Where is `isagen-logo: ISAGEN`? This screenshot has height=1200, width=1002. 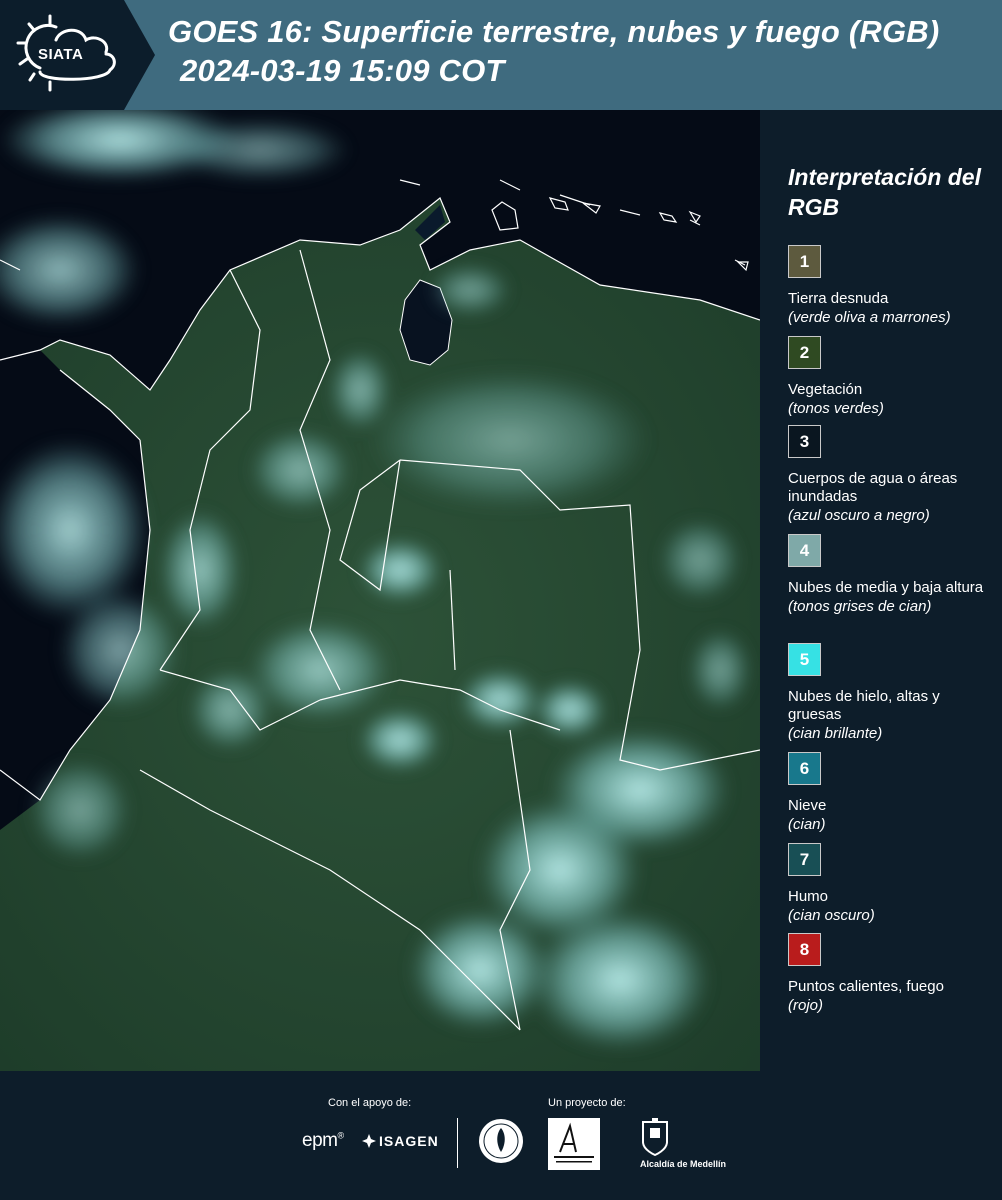 isagen-logo: ISAGEN is located at coordinates (400, 1141).